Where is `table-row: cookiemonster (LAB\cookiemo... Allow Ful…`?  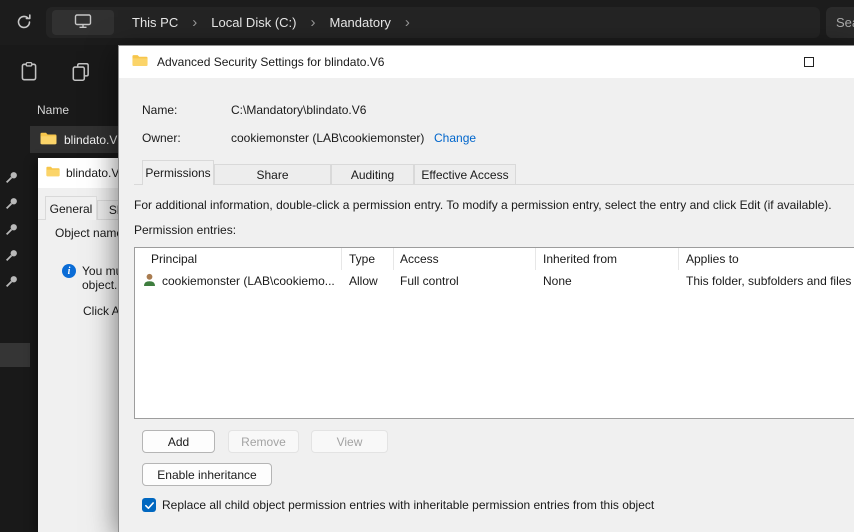
table-row: cookiemonster (LAB\cookiemo... Allow Ful… is located at coordinates (494, 281).